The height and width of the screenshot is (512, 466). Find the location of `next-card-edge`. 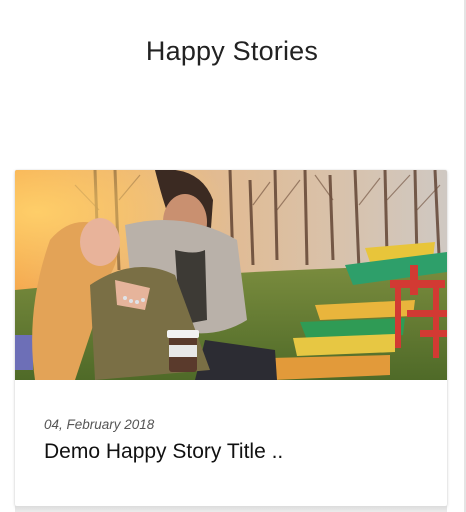

next-card-edge is located at coordinates (231, 509).